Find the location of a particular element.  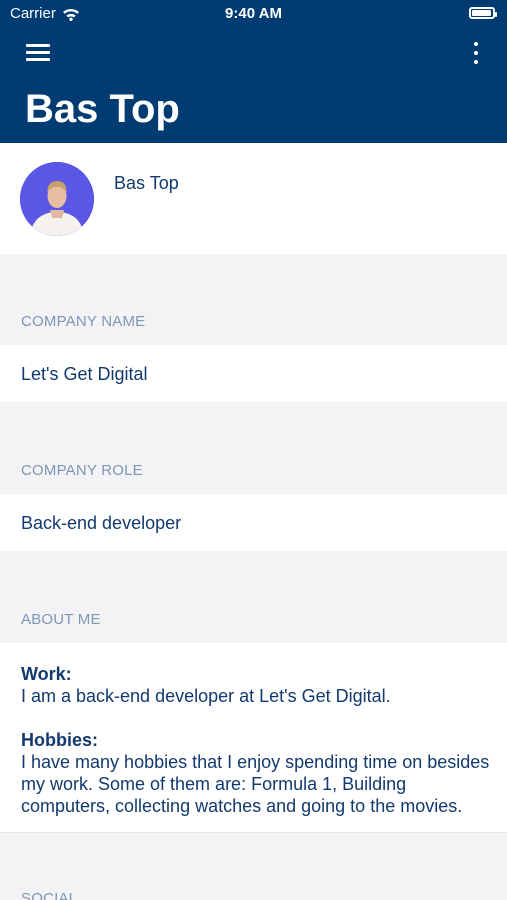

profile-card: Bas Top is located at coordinates (253, 198).